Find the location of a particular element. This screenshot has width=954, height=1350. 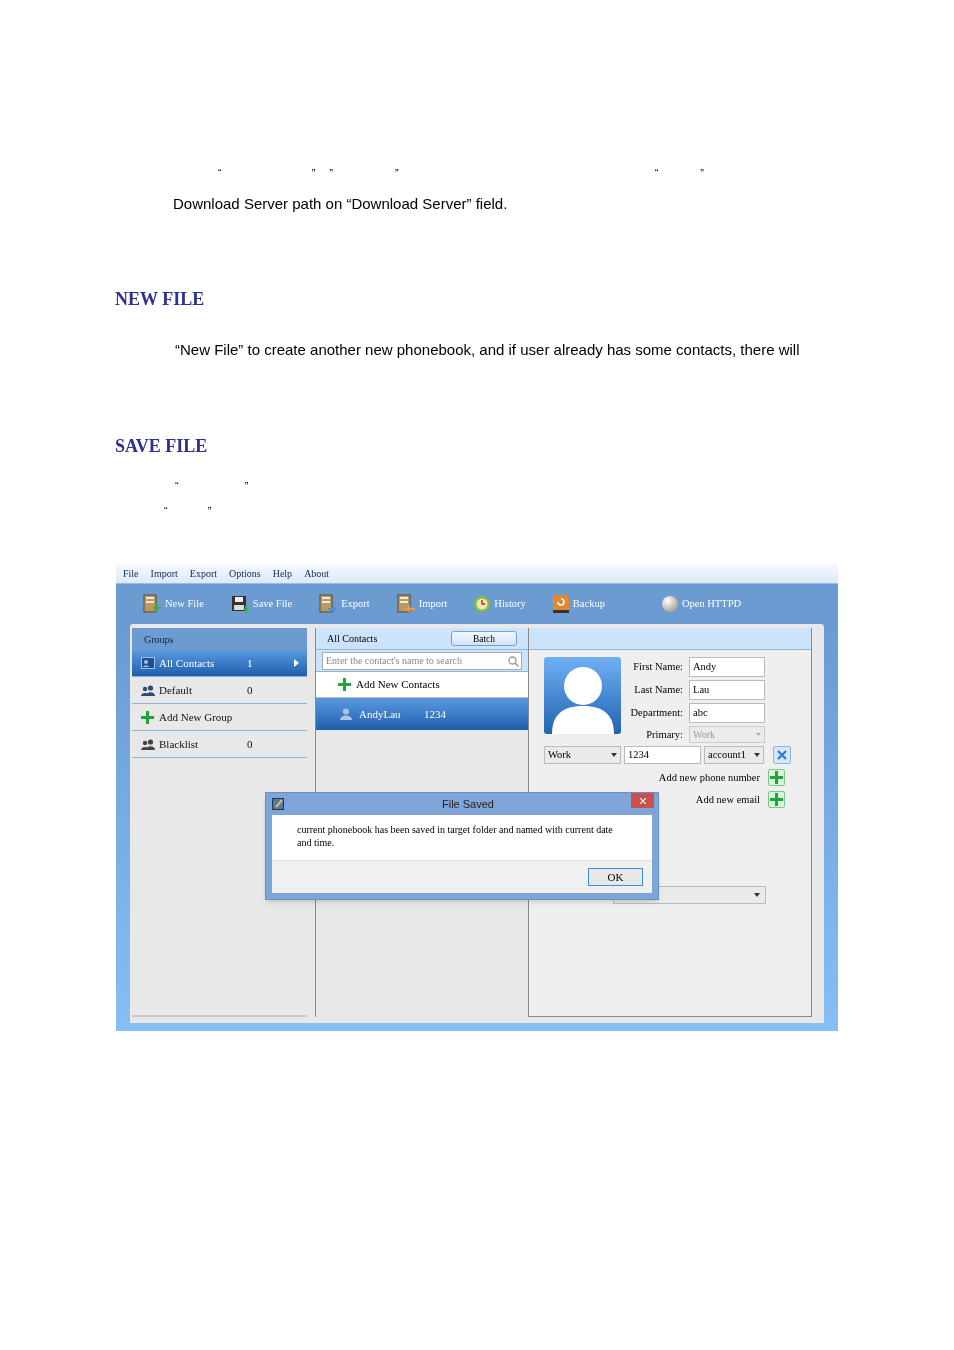

menu-item: Import is located at coordinates (164, 573).